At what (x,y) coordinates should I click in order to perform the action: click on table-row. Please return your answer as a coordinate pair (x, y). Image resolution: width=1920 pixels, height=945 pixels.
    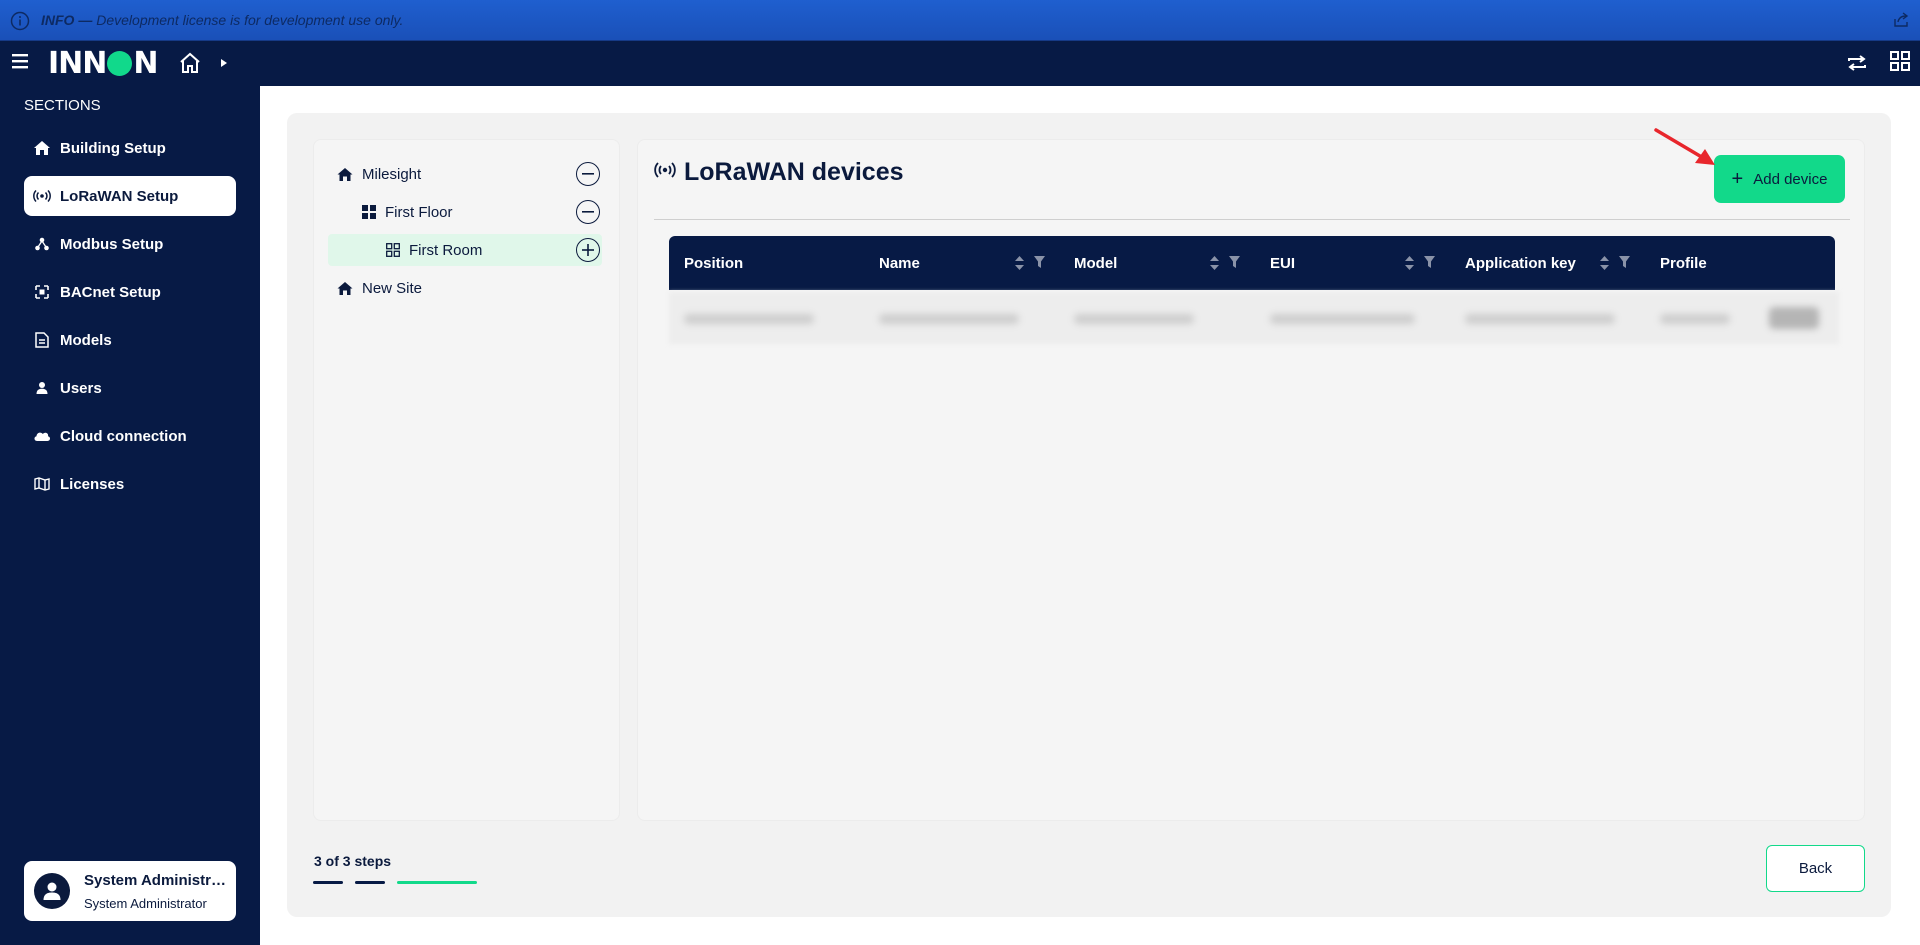
    Looking at the image, I should click on (1254, 318).